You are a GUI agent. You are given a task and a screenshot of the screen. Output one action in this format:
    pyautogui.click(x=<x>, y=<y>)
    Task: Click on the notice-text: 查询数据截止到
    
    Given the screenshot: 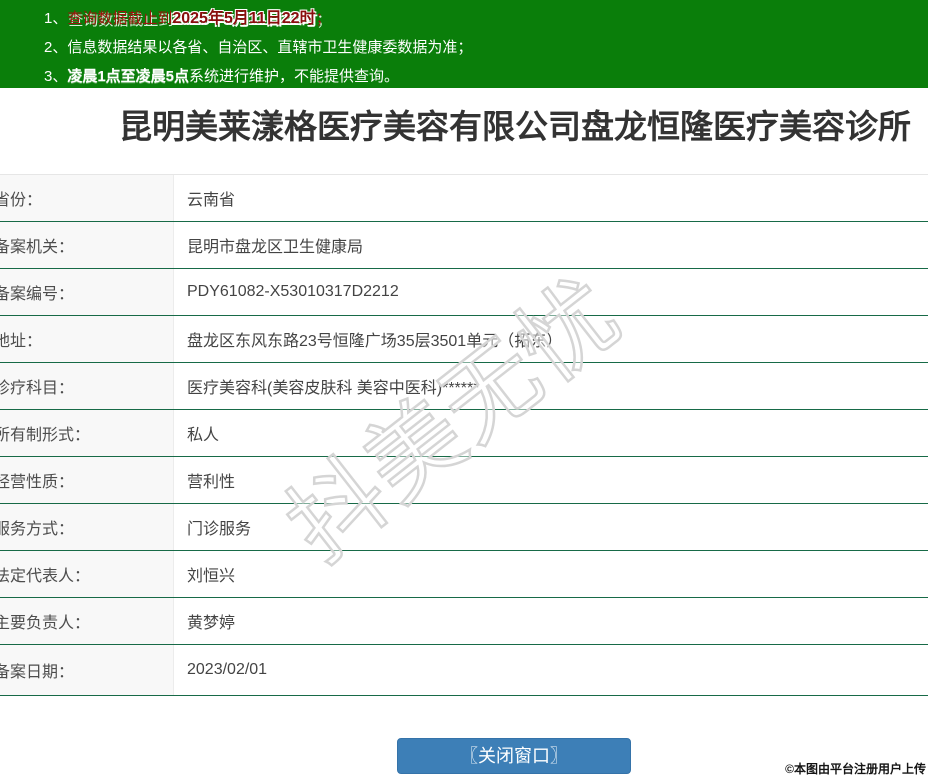 What is the action you would take?
    pyautogui.click(x=120, y=18)
    